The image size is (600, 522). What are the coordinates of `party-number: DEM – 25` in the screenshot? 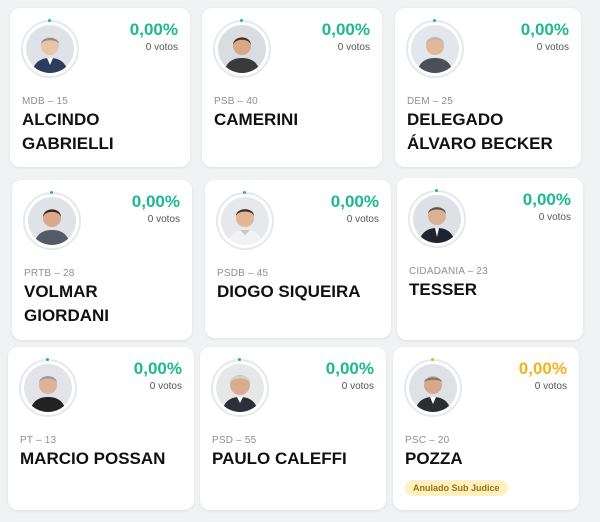 It's located at (430, 101).